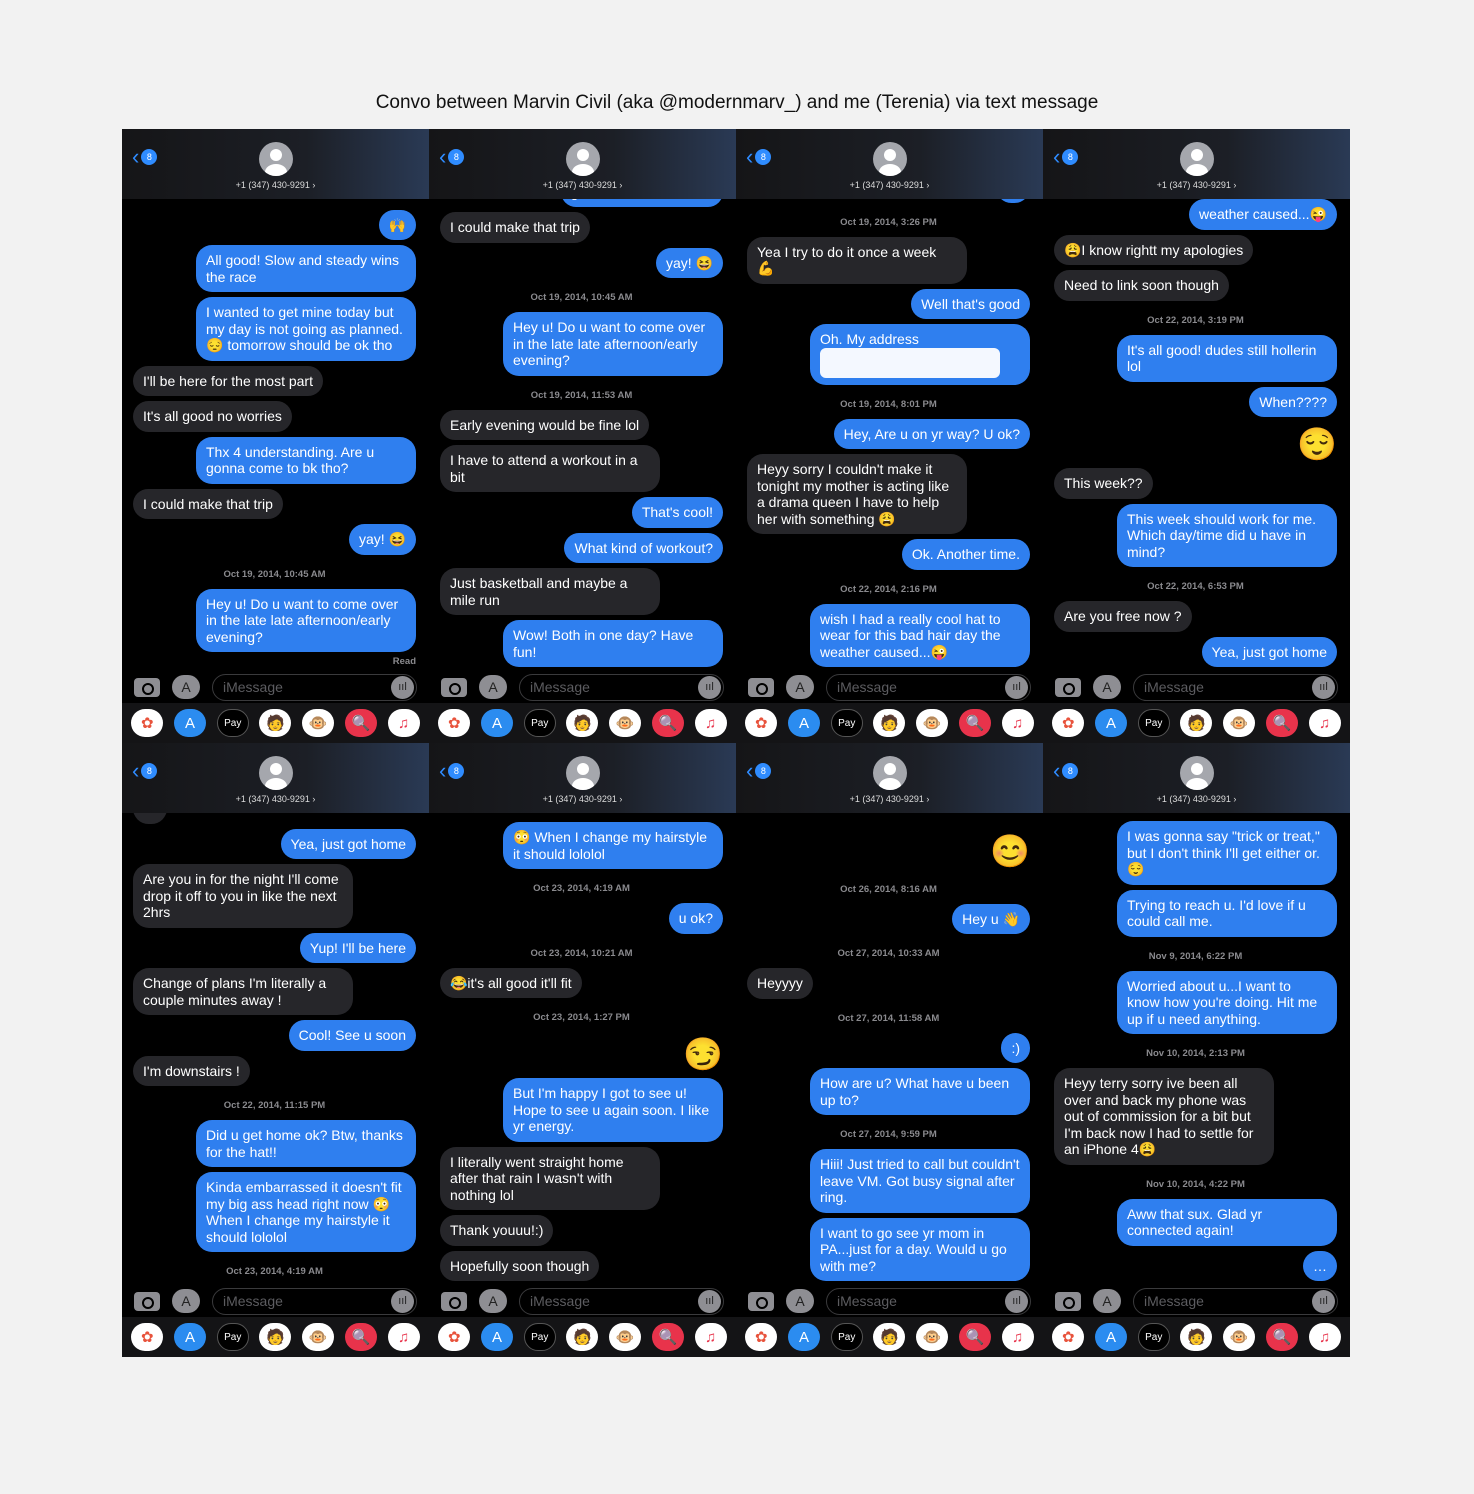 Image resolution: width=1474 pixels, height=1494 pixels. What do you see at coordinates (520, 1265) in the screenshot?
I see `received-message: Hopefully soon though` at bounding box center [520, 1265].